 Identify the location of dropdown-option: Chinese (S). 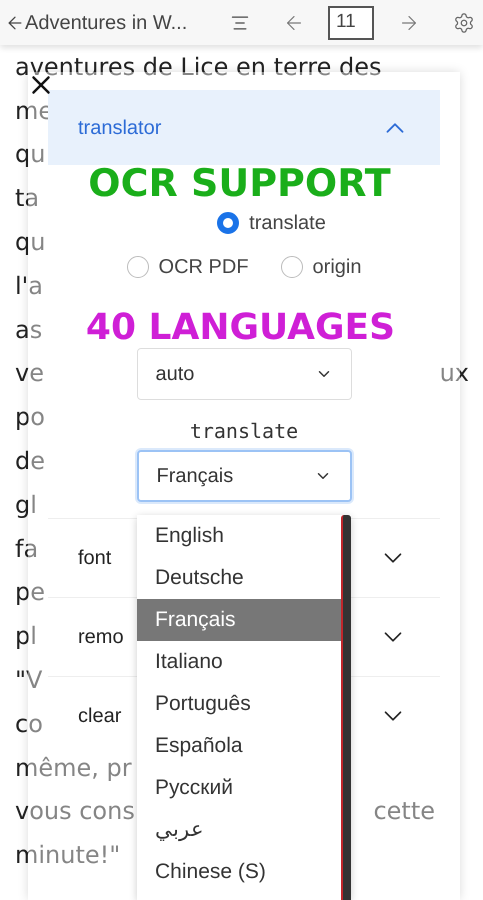
(239, 872).